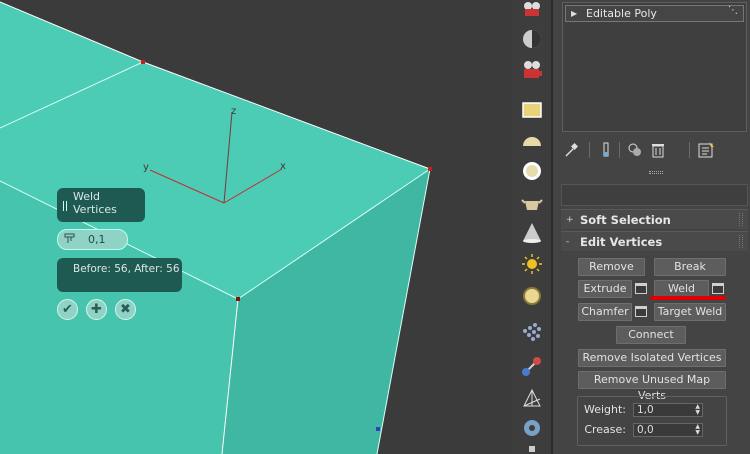 This screenshot has width=750, height=454. I want to click on plane-icon, so click(532, 110).